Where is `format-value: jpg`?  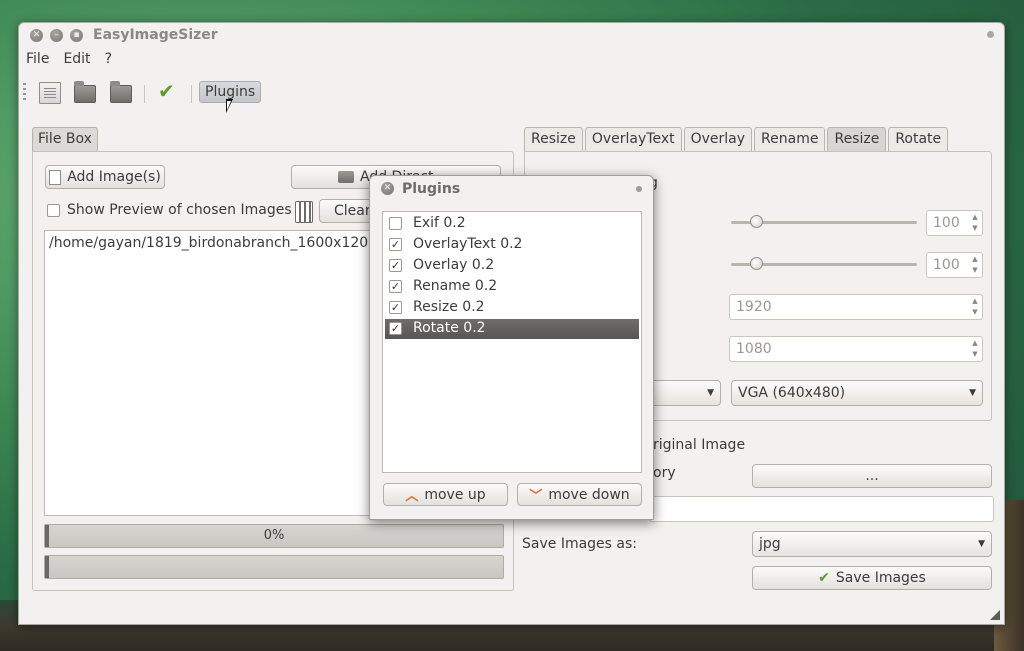 format-value: jpg is located at coordinates (770, 544).